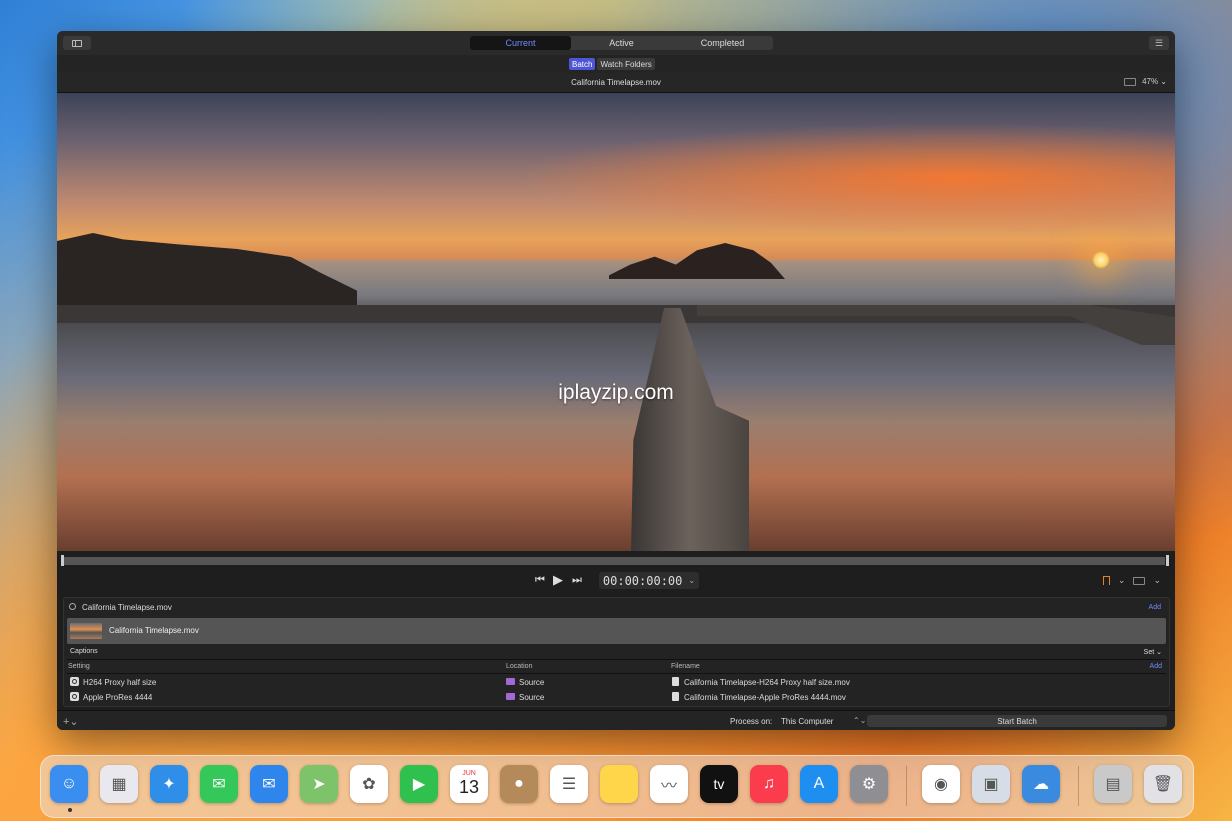 This screenshot has height=821, width=1232. I want to click on viewer-file-title: California Timelapse.mov, so click(616, 82).